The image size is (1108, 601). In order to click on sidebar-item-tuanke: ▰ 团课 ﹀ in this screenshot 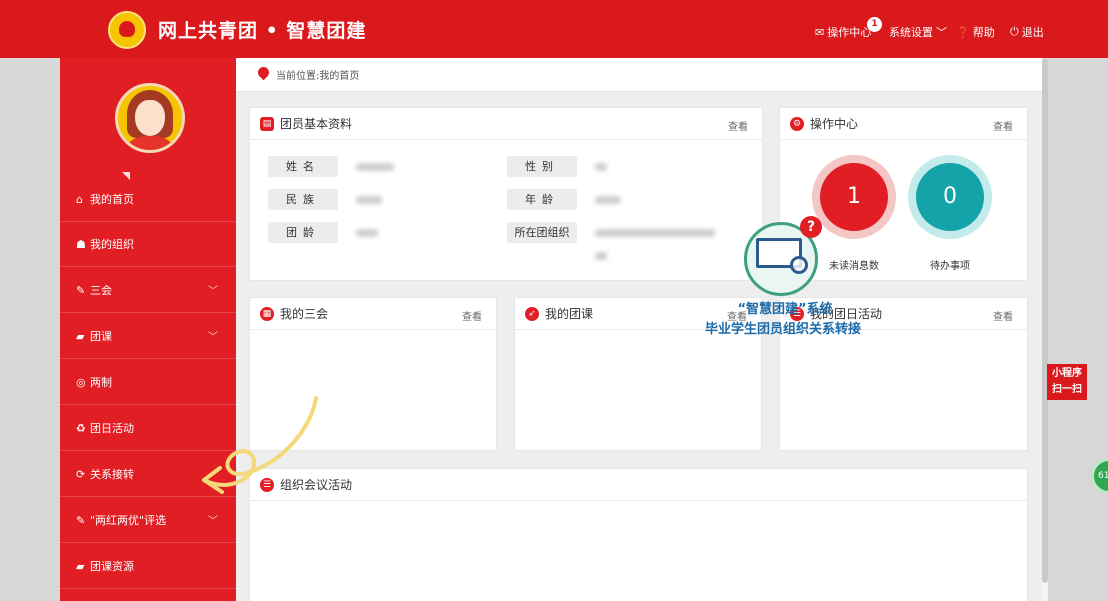, I will do `click(148, 336)`.